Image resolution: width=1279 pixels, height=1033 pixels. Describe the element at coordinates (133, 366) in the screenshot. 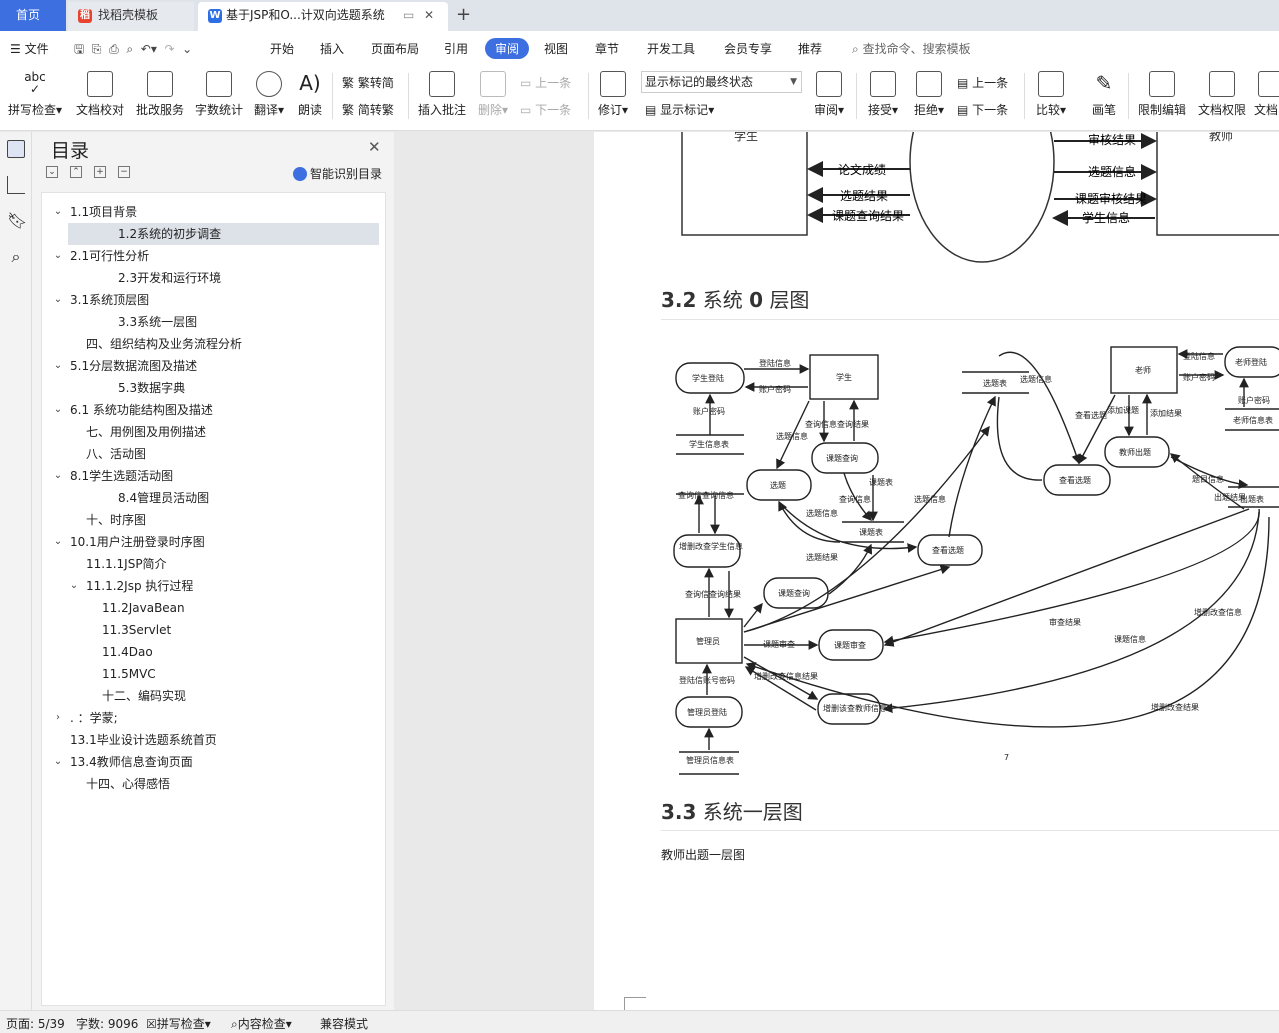

I see `toc-item: 5.1分层数据流图及描述` at that location.